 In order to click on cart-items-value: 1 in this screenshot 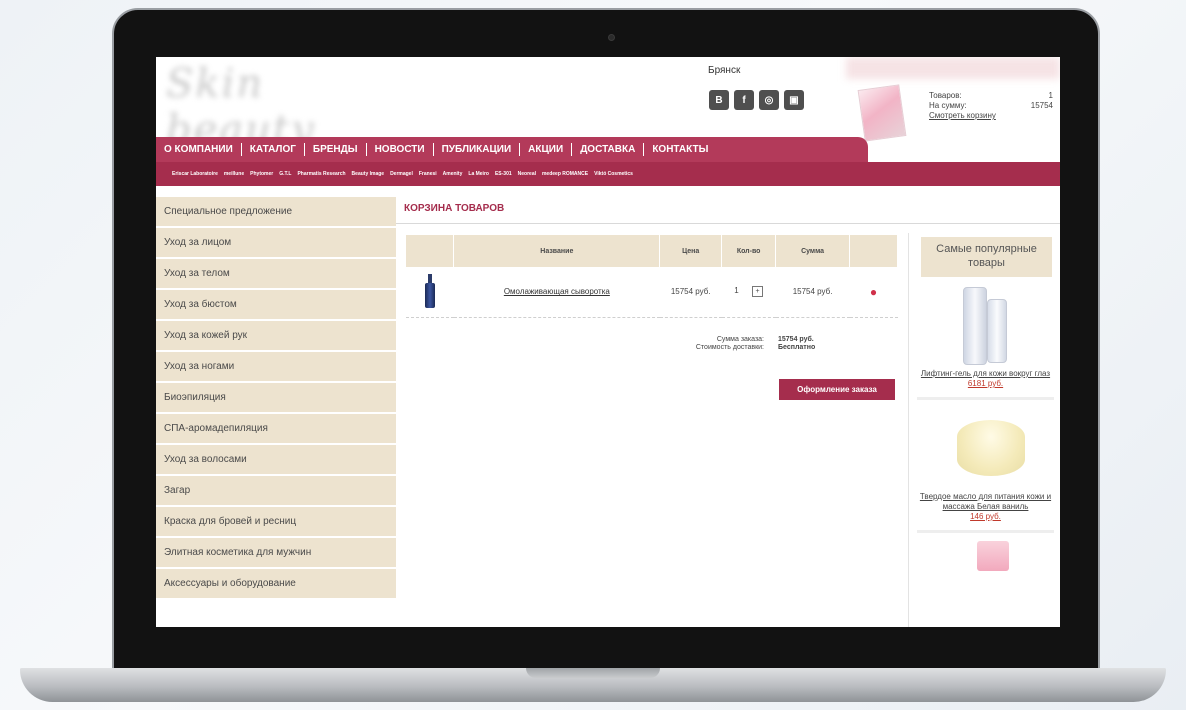, I will do `click(1050, 95)`.